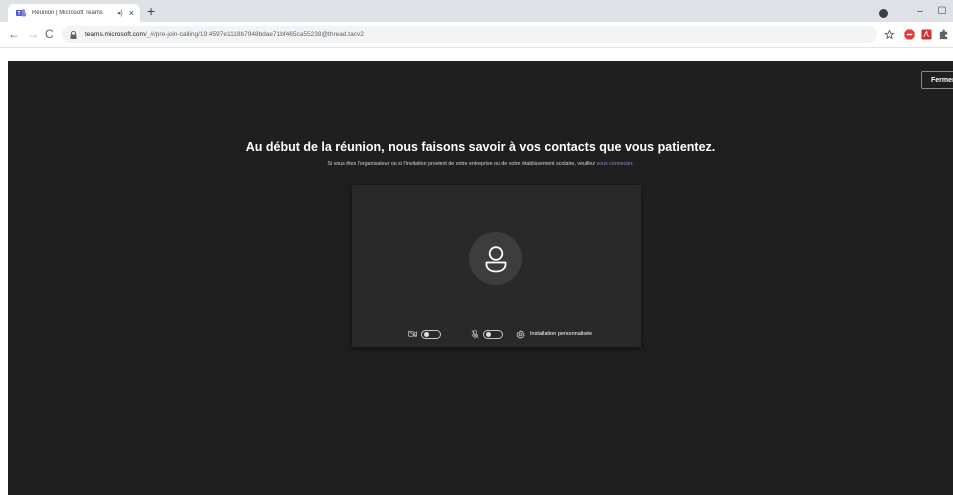 This screenshot has height=495, width=953. I want to click on forward-icon: →, so click(33, 34).